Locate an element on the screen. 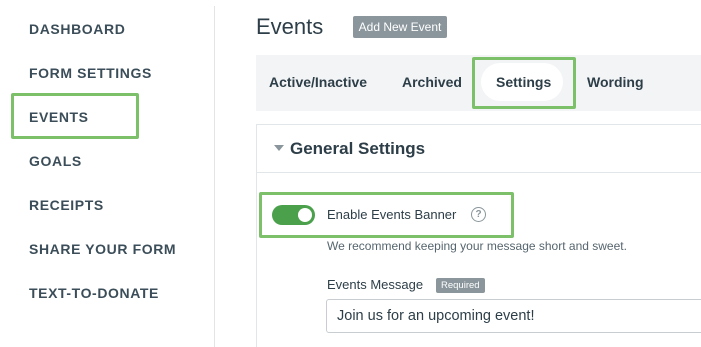 The width and height of the screenshot is (701, 347). sidebar-item-receipts: RECEIPTS is located at coordinates (66, 205).